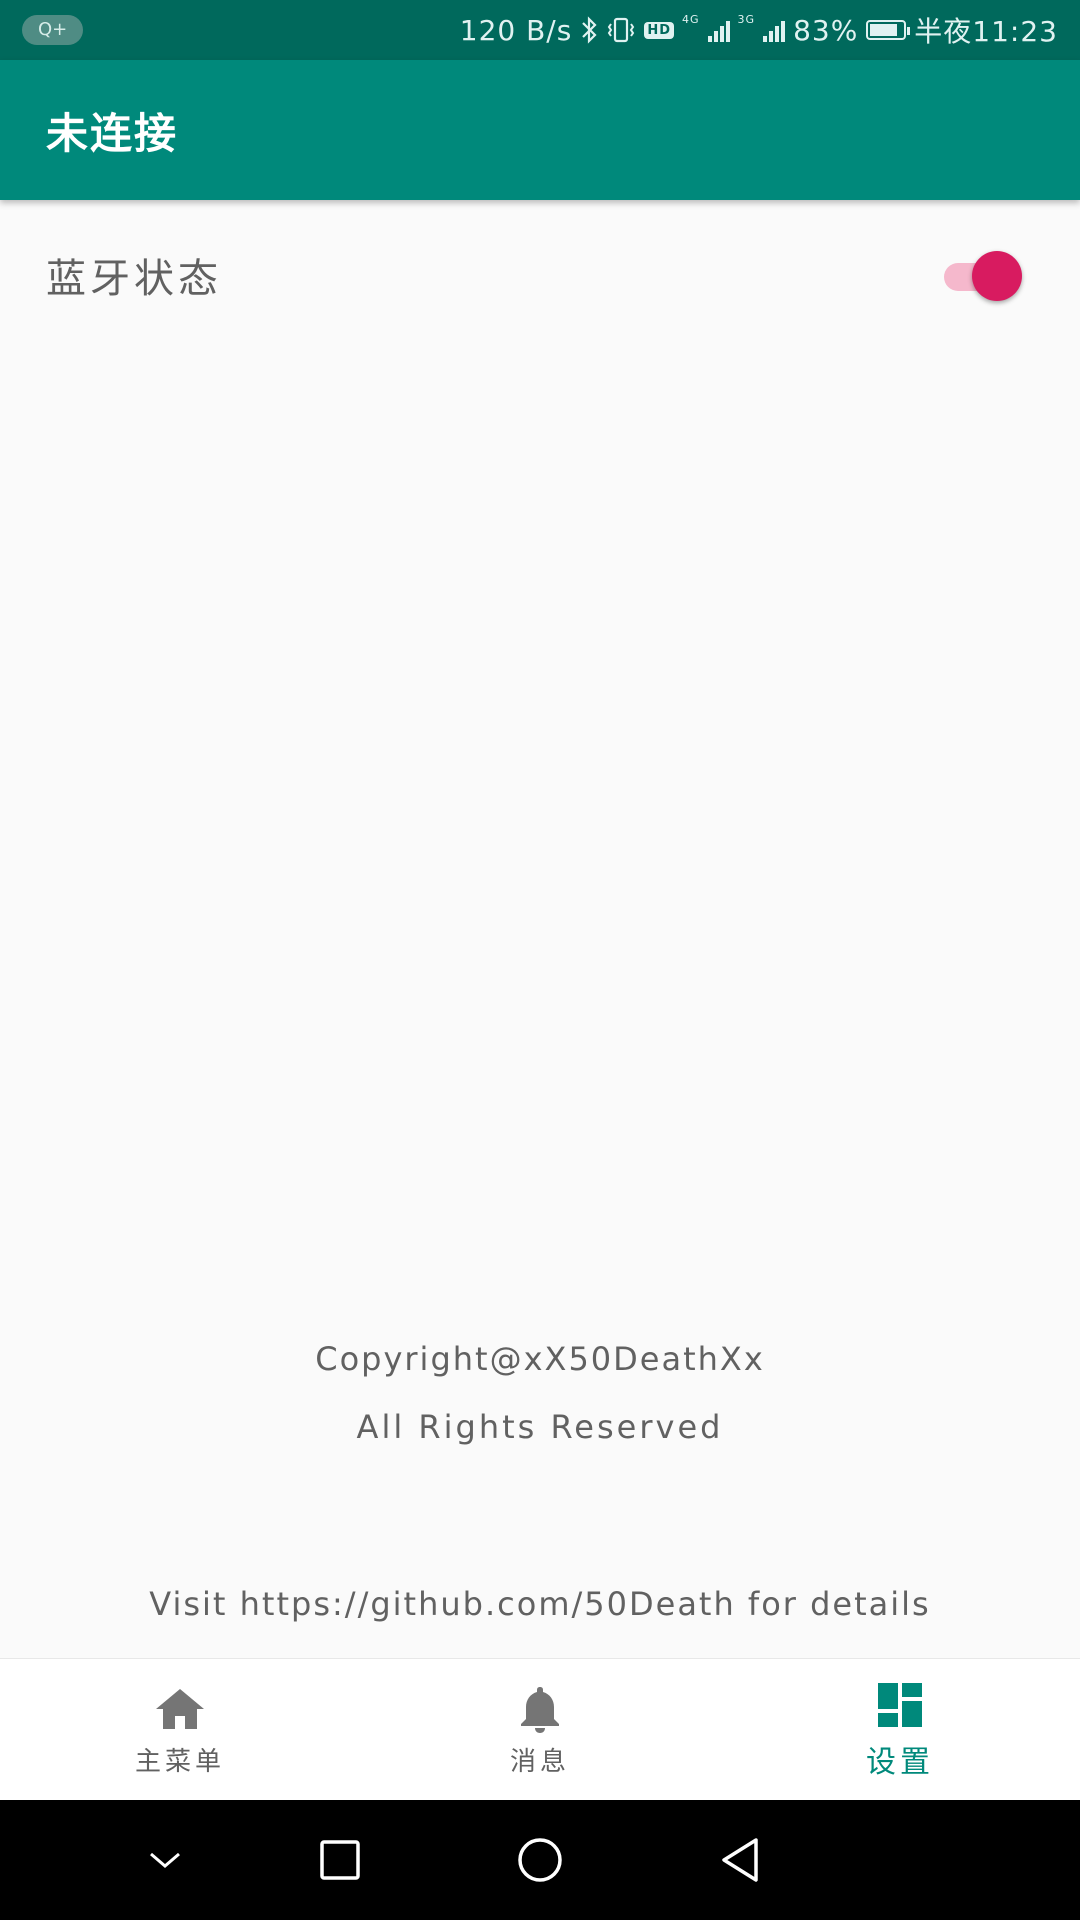 Image resolution: width=1080 pixels, height=1920 pixels. I want to click on nav-item-main-menu: 主菜单, so click(180, 1730).